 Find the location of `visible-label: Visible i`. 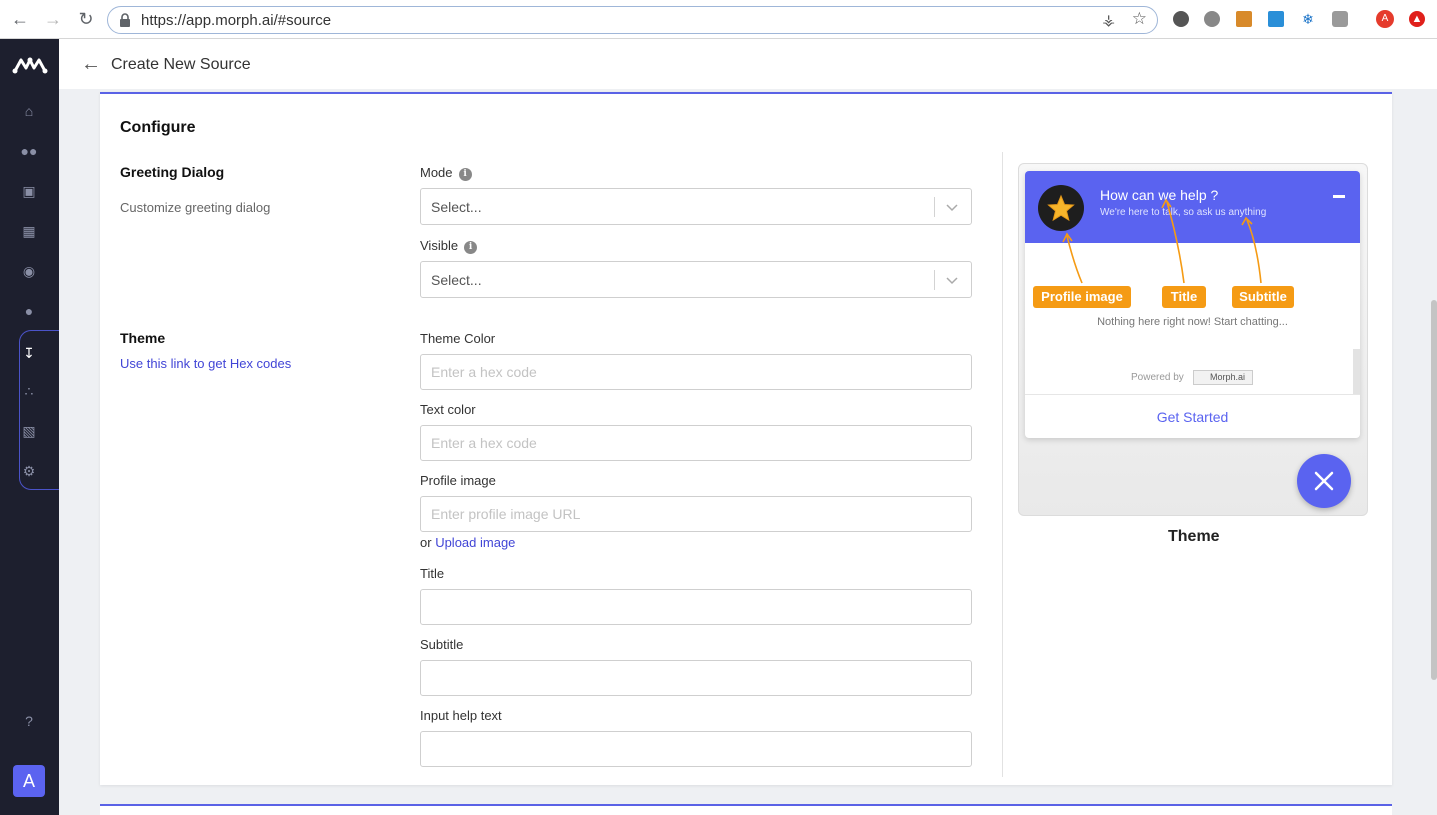

visible-label: Visible i is located at coordinates (449, 246).